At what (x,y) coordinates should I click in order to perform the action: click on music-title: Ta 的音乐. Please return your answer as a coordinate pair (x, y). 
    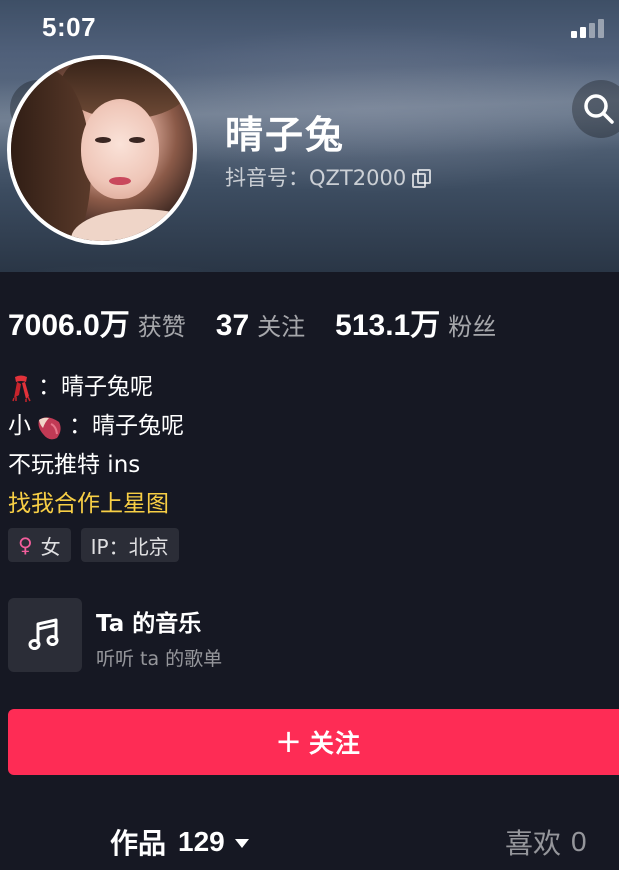
    Looking at the image, I should click on (149, 624).